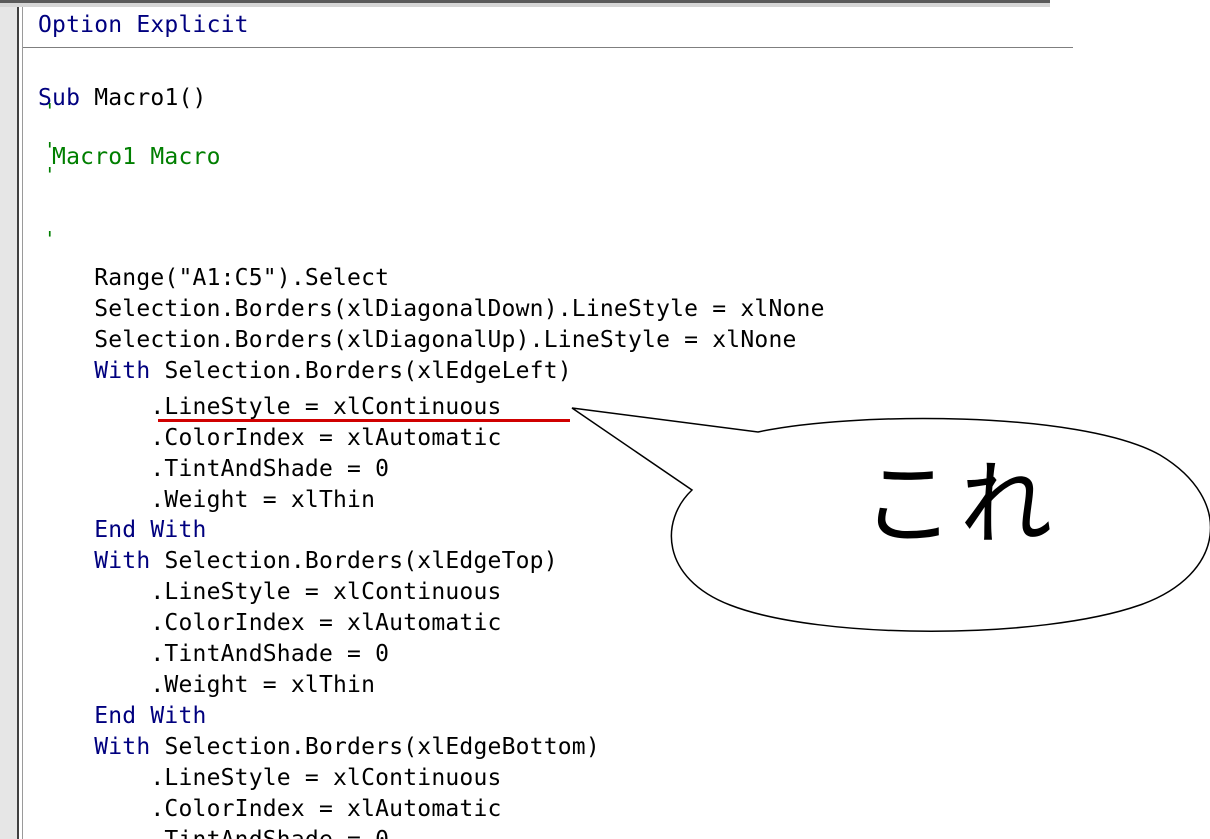 The height and width of the screenshot is (839, 1210). I want to click on red-underline-marker, so click(364, 420).